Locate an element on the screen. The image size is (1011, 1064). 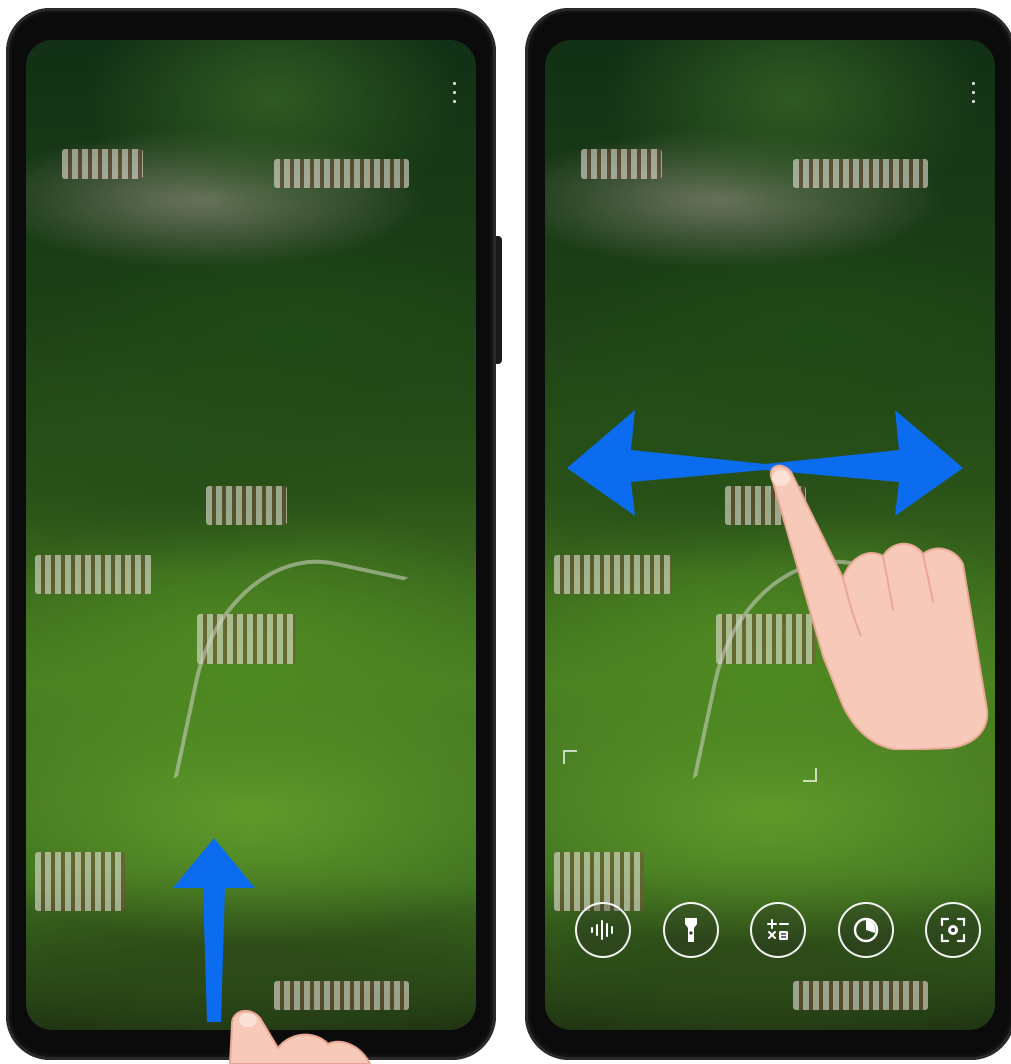
scan-camera-button is located at coordinates (953, 930).